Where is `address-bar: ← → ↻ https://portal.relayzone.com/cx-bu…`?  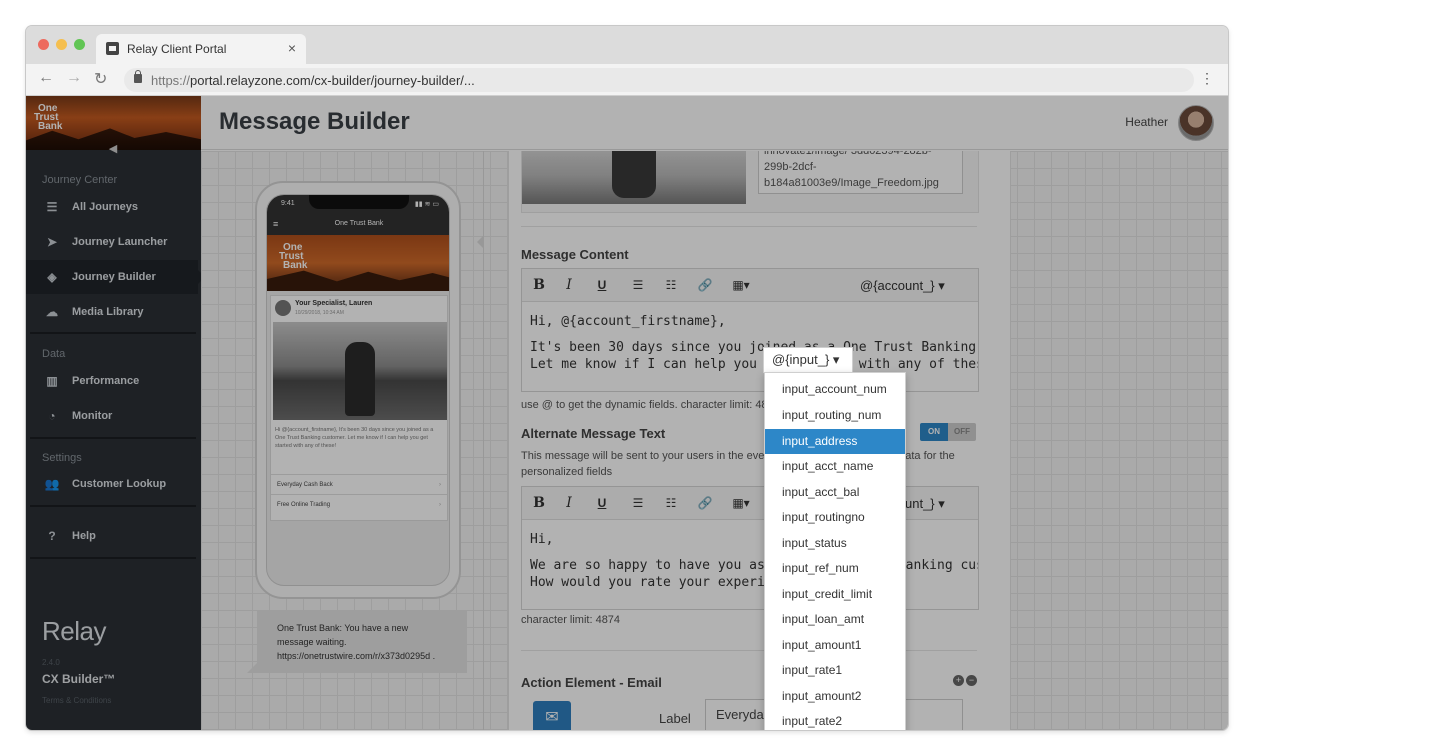 address-bar: ← → ↻ https://portal.relayzone.com/cx-bu… is located at coordinates (627, 80).